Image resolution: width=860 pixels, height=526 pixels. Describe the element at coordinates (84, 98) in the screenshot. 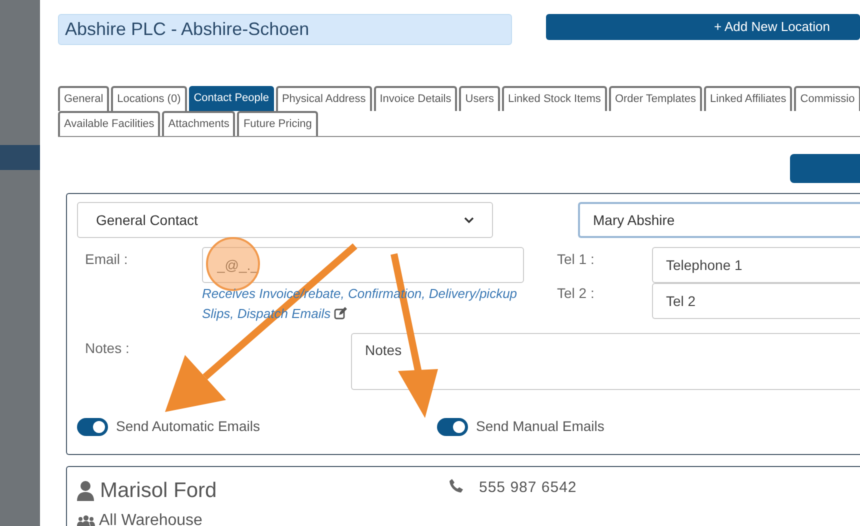

I see `tab: General` at that location.